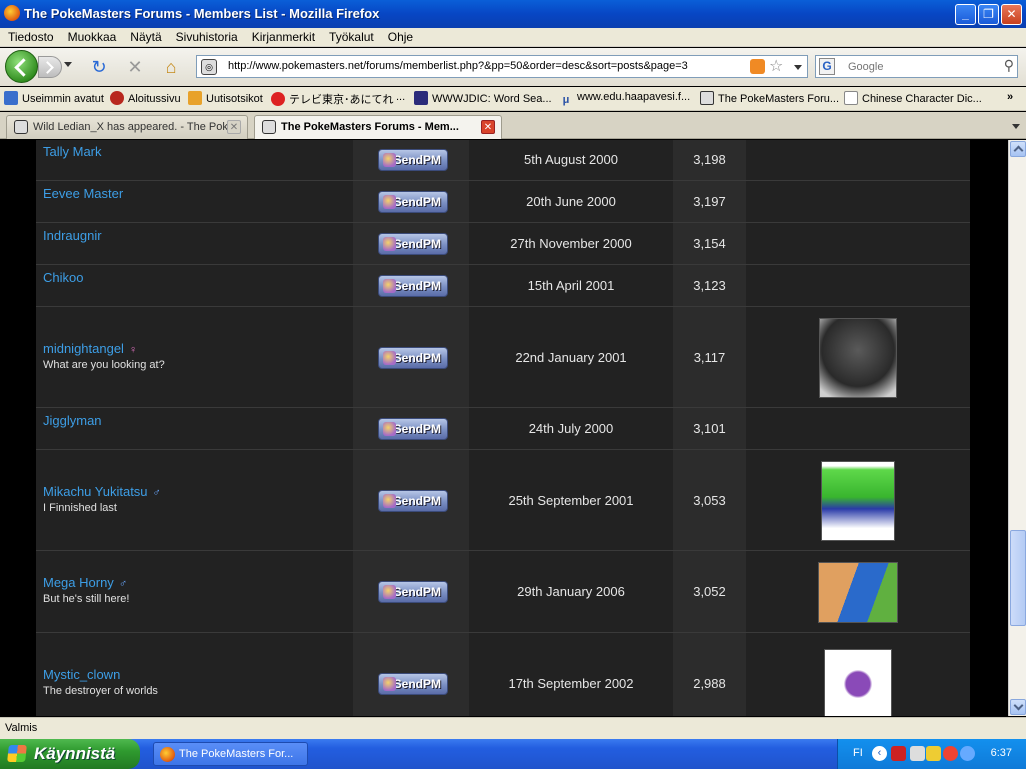  What do you see at coordinates (145, 98) in the screenshot?
I see `bookmark-start-page: Aloitussivu` at bounding box center [145, 98].